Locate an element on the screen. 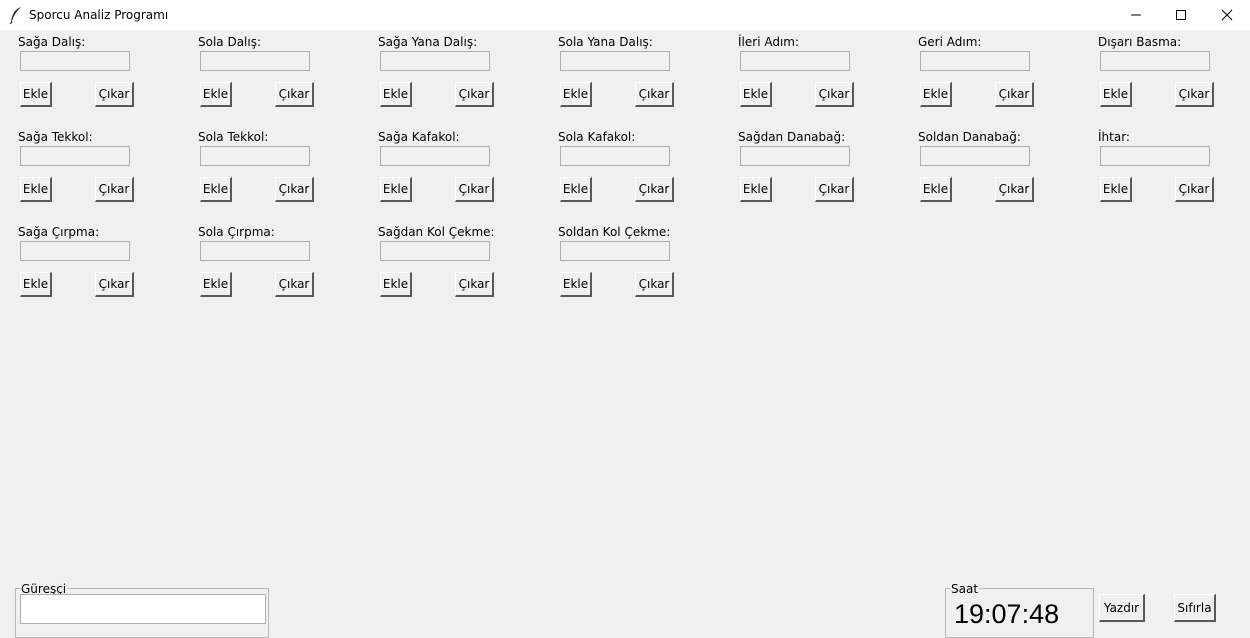 The image size is (1250, 638). move-field-soldan-danabag: Soldan Danabağ: Ekle Çıkar is located at coordinates (1003, 166).